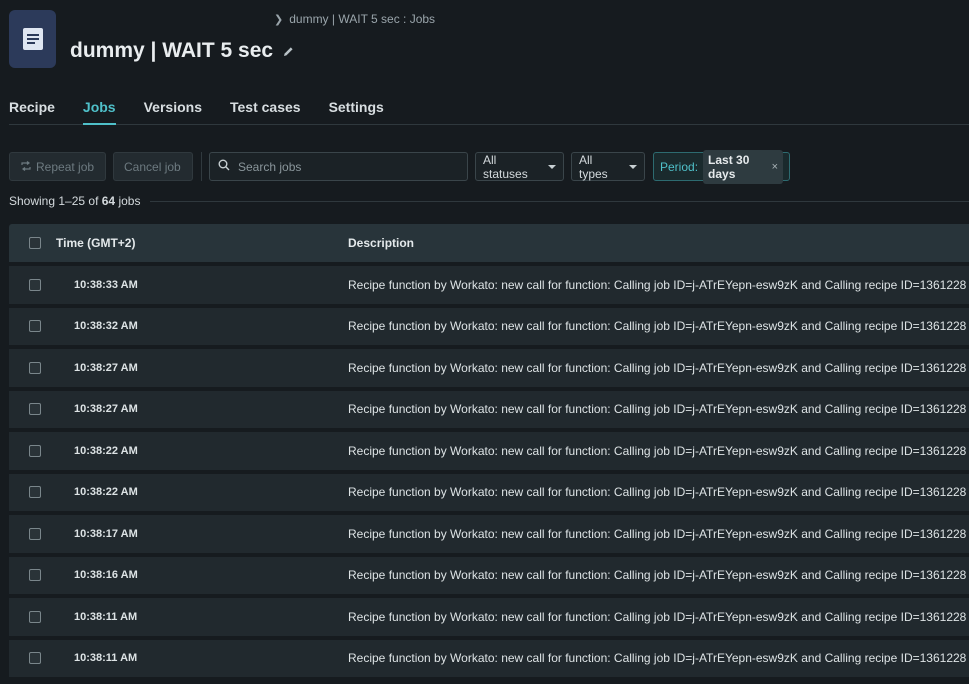  I want to click on period-chip: Last 30 days ×, so click(743, 166).